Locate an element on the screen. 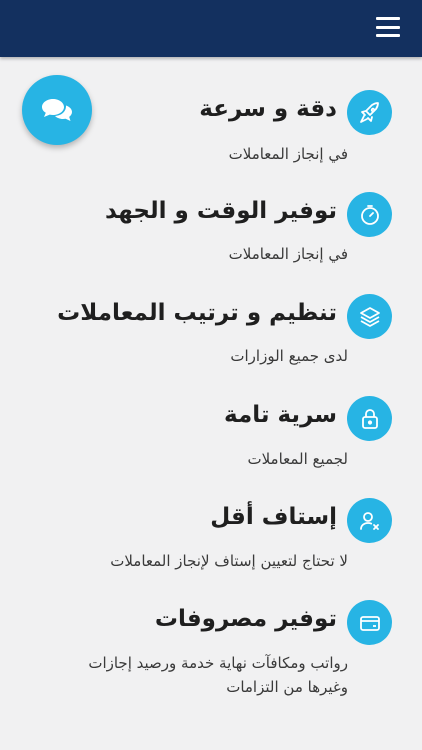  feature-description: لجميع المعاملات is located at coordinates (297, 459).